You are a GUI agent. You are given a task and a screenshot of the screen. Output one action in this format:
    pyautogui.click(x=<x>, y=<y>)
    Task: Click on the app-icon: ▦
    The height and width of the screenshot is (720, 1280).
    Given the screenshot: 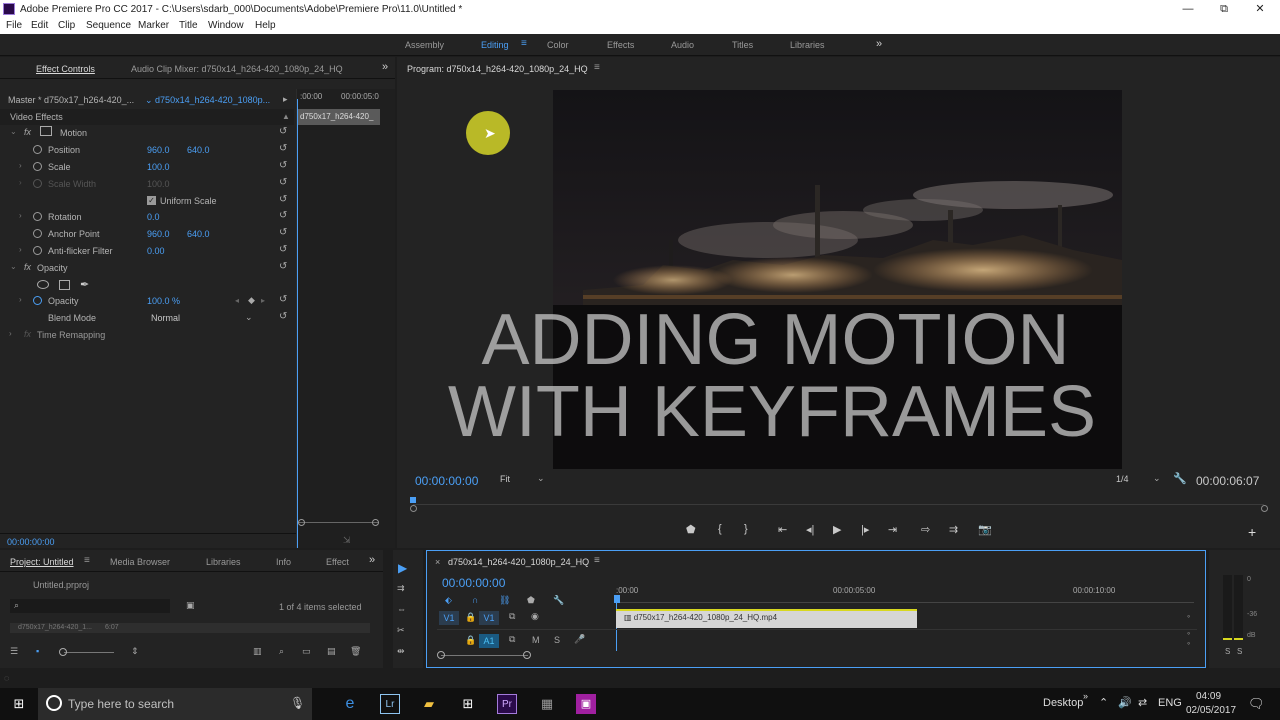 What is the action you would take?
    pyautogui.click(x=547, y=704)
    